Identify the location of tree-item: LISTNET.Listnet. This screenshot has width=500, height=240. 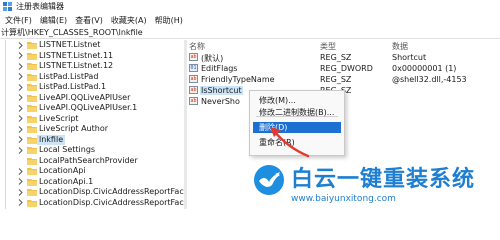
(92, 45).